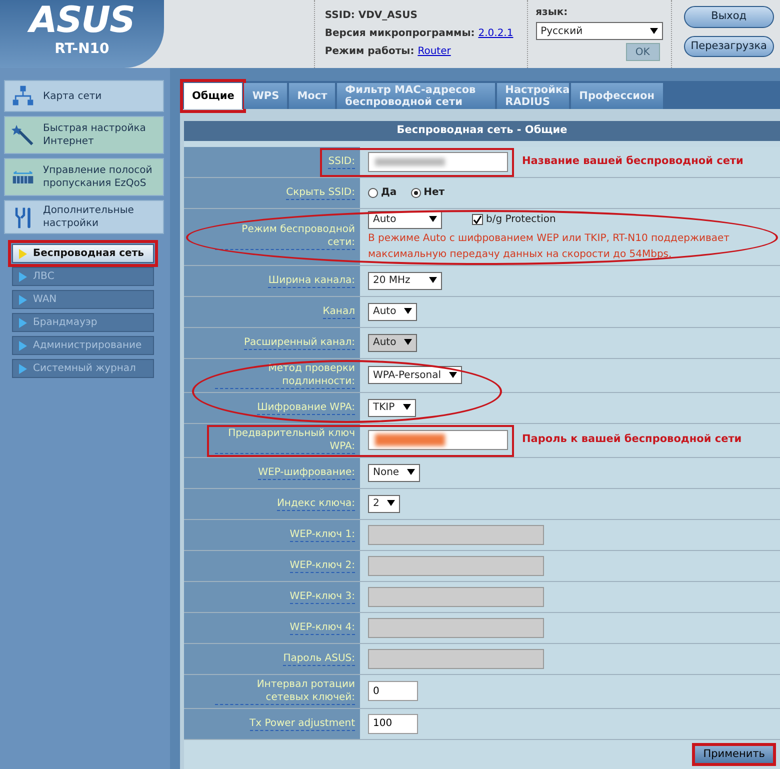  I want to click on panel-title: Беспроводная сеть - Общие, so click(482, 134).